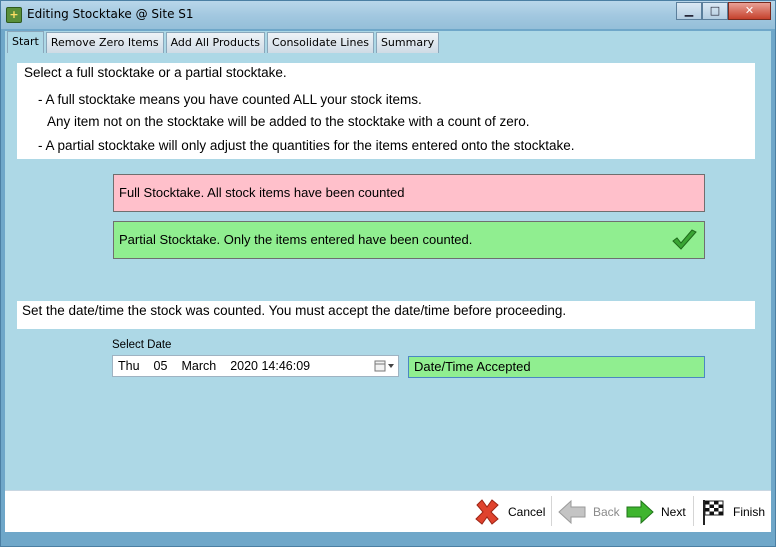  What do you see at coordinates (25, 42) in the screenshot?
I see `tab-start: Start` at bounding box center [25, 42].